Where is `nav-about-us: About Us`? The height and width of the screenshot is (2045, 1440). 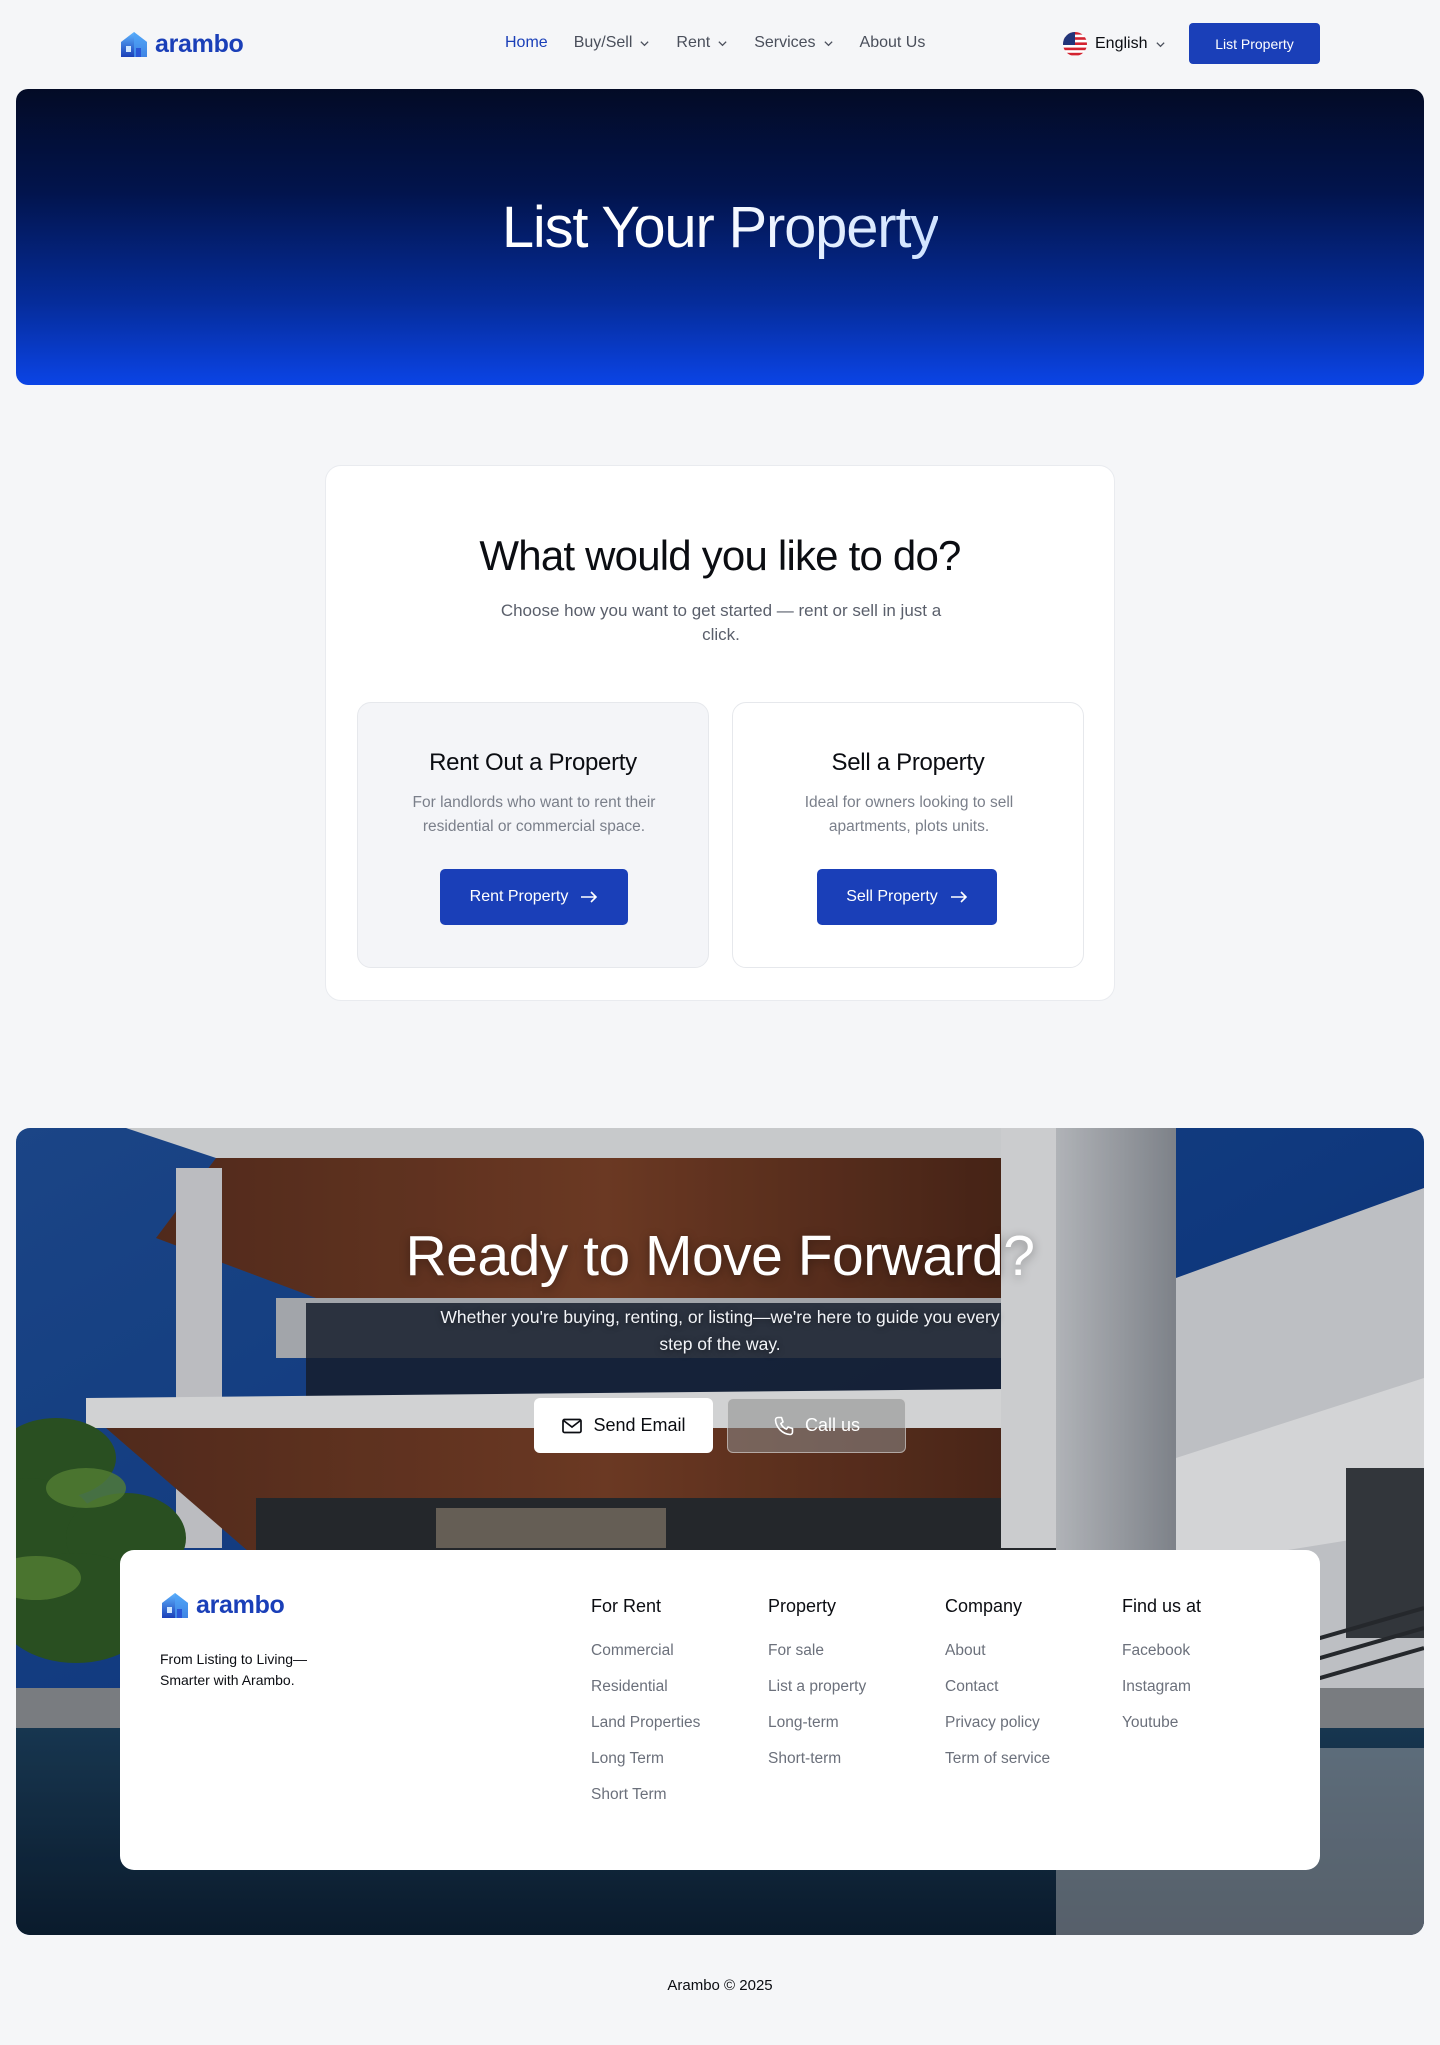
nav-about-us: About Us is located at coordinates (893, 43).